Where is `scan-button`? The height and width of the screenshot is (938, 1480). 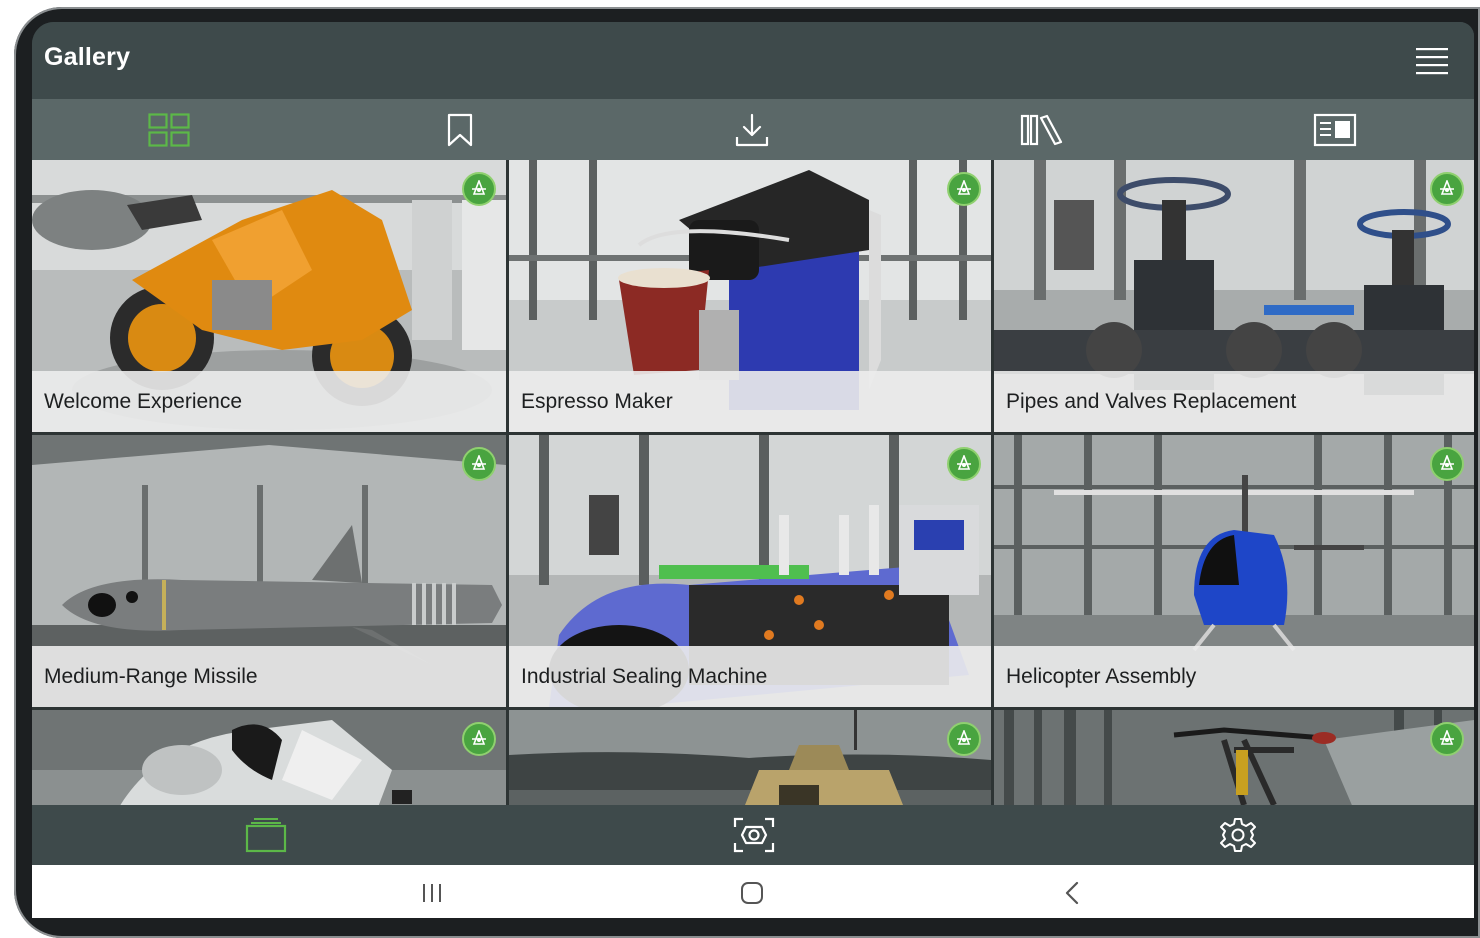 scan-button is located at coordinates (754, 835).